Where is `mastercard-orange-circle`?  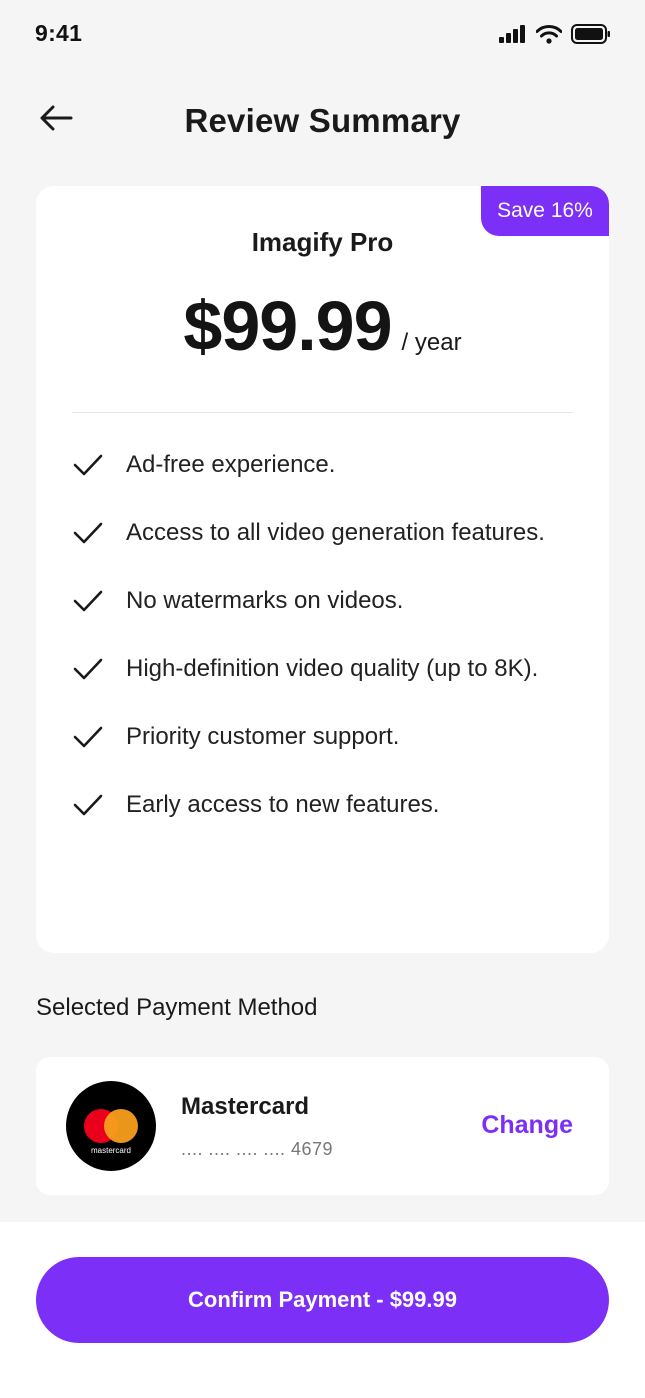
mastercard-orange-circle is located at coordinates (121, 1126).